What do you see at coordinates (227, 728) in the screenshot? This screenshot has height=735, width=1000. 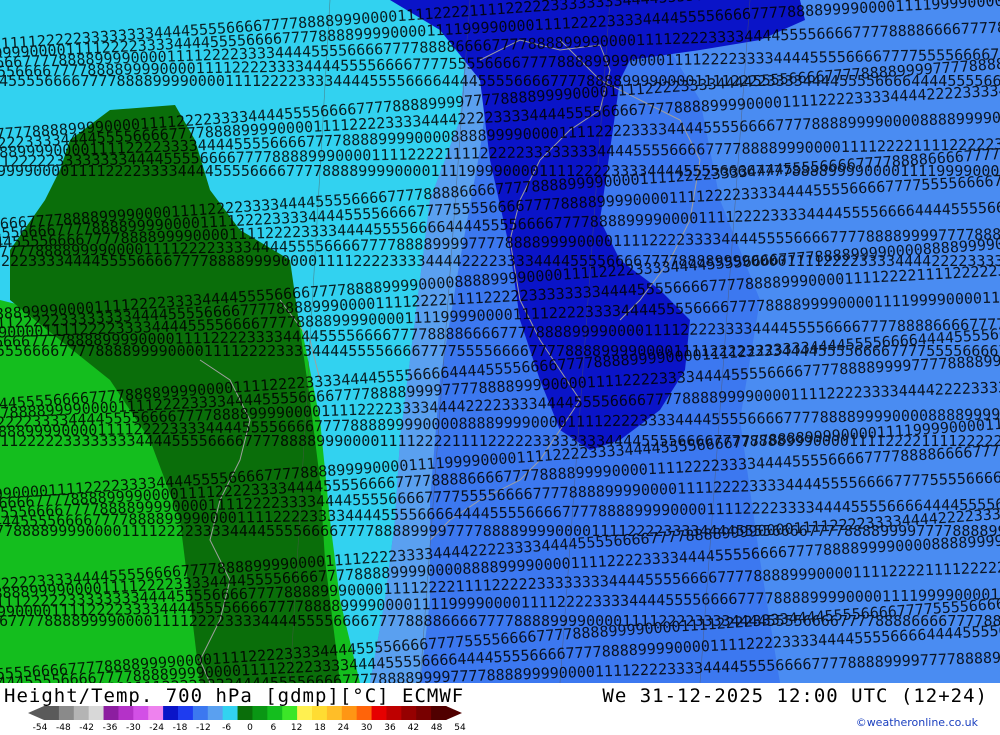 I see `scale-label: -6` at bounding box center [227, 728].